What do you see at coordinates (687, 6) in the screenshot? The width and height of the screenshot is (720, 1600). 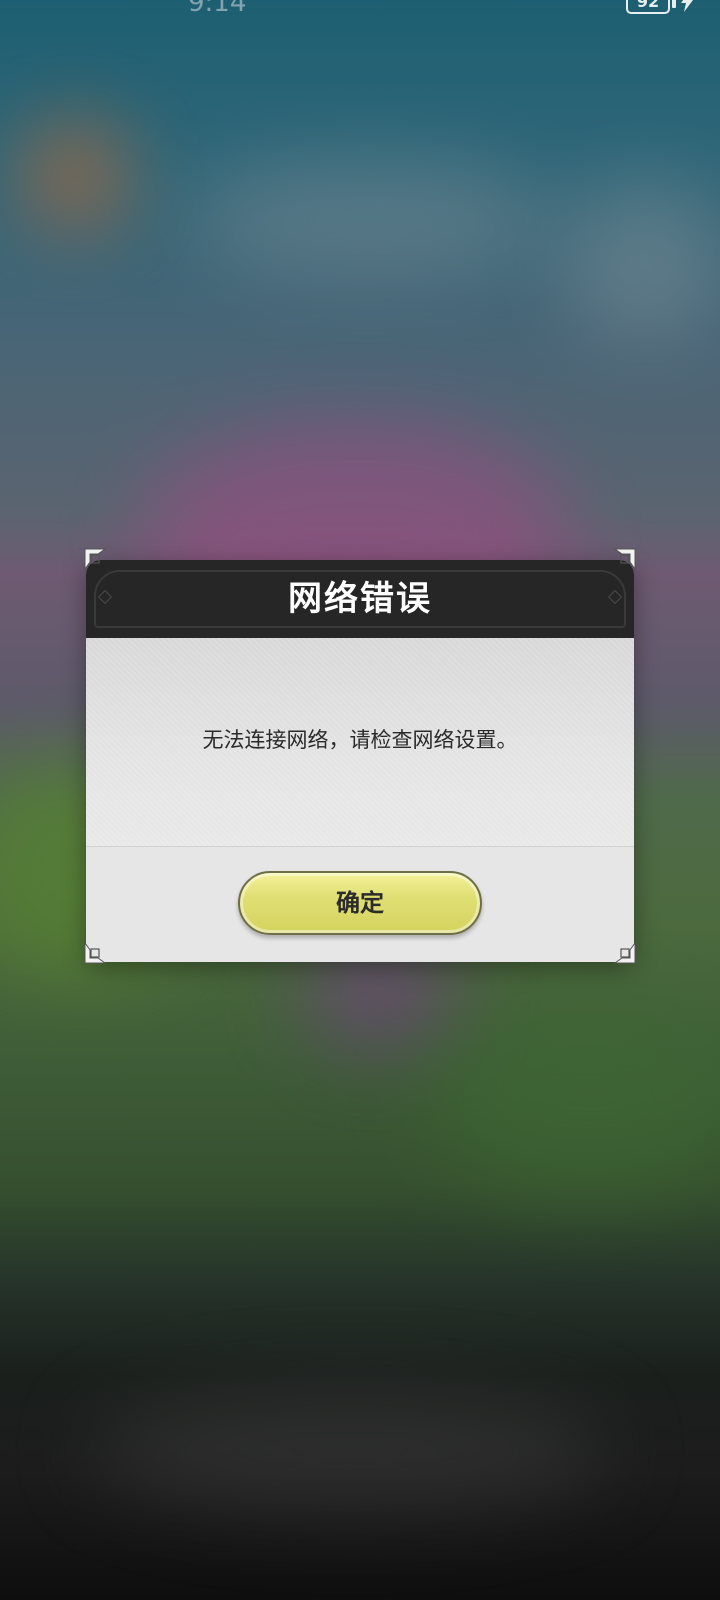 I see `charging-bolt-icon` at bounding box center [687, 6].